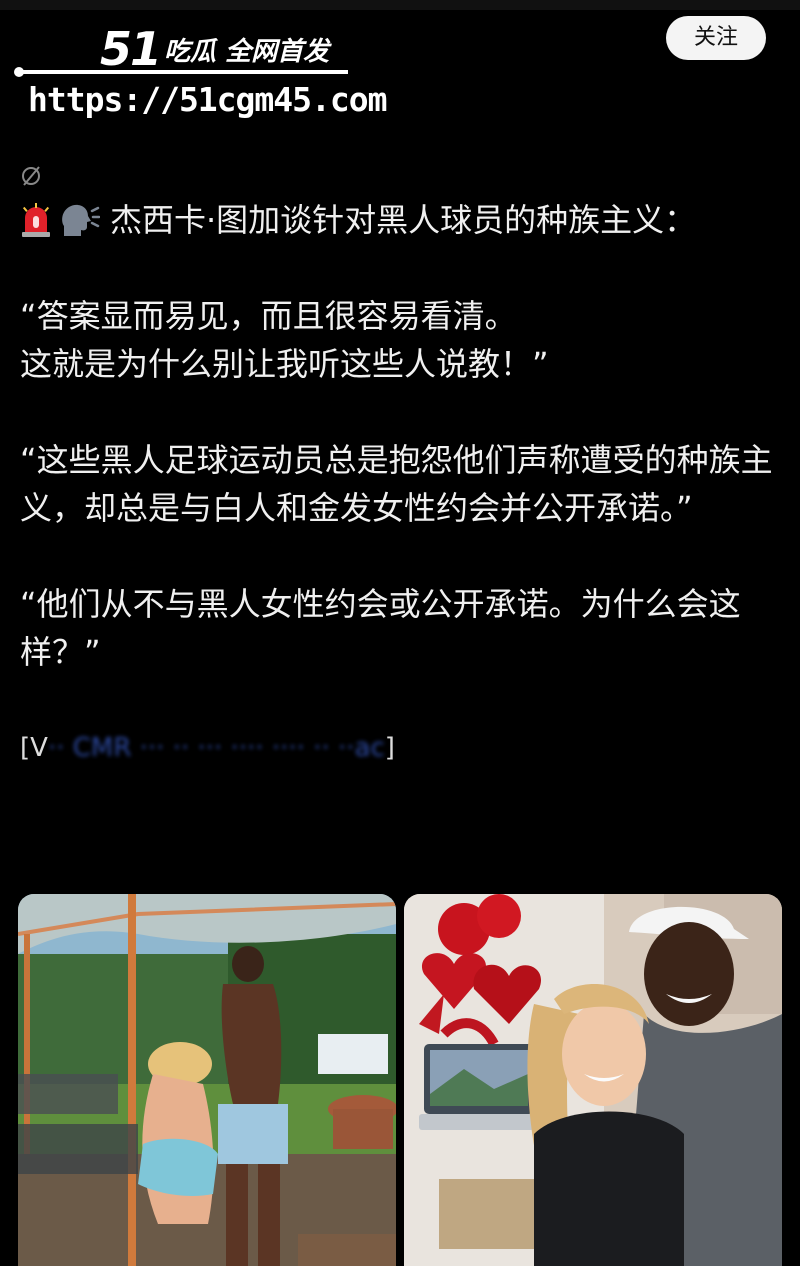 The width and height of the screenshot is (800, 1266). I want to click on quote-3: “他们从不与黑人女性约会或公开承诺。为什么会这样？”, so click(380, 628).